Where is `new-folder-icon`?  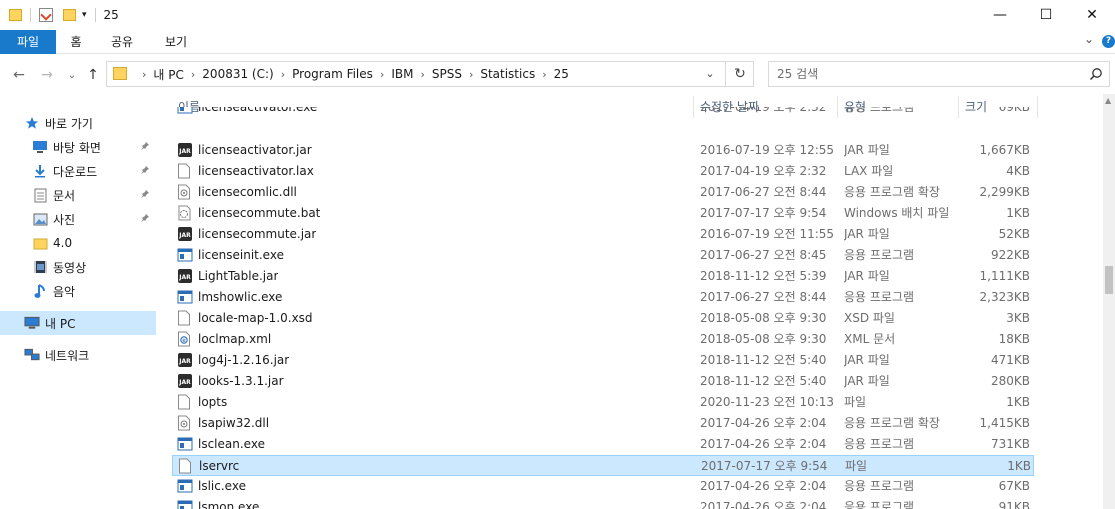 new-folder-icon is located at coordinates (69, 15).